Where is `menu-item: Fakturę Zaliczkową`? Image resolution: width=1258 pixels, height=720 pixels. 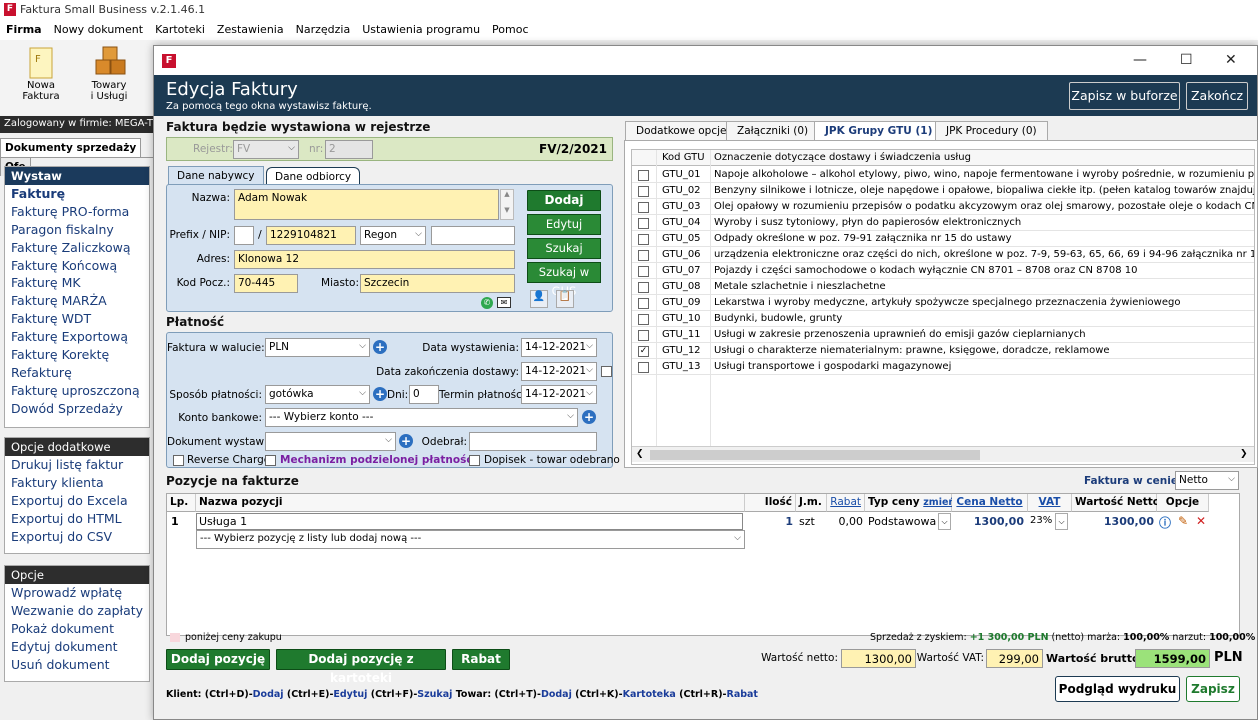
menu-item: Fakturę Zaliczkową is located at coordinates (77, 248).